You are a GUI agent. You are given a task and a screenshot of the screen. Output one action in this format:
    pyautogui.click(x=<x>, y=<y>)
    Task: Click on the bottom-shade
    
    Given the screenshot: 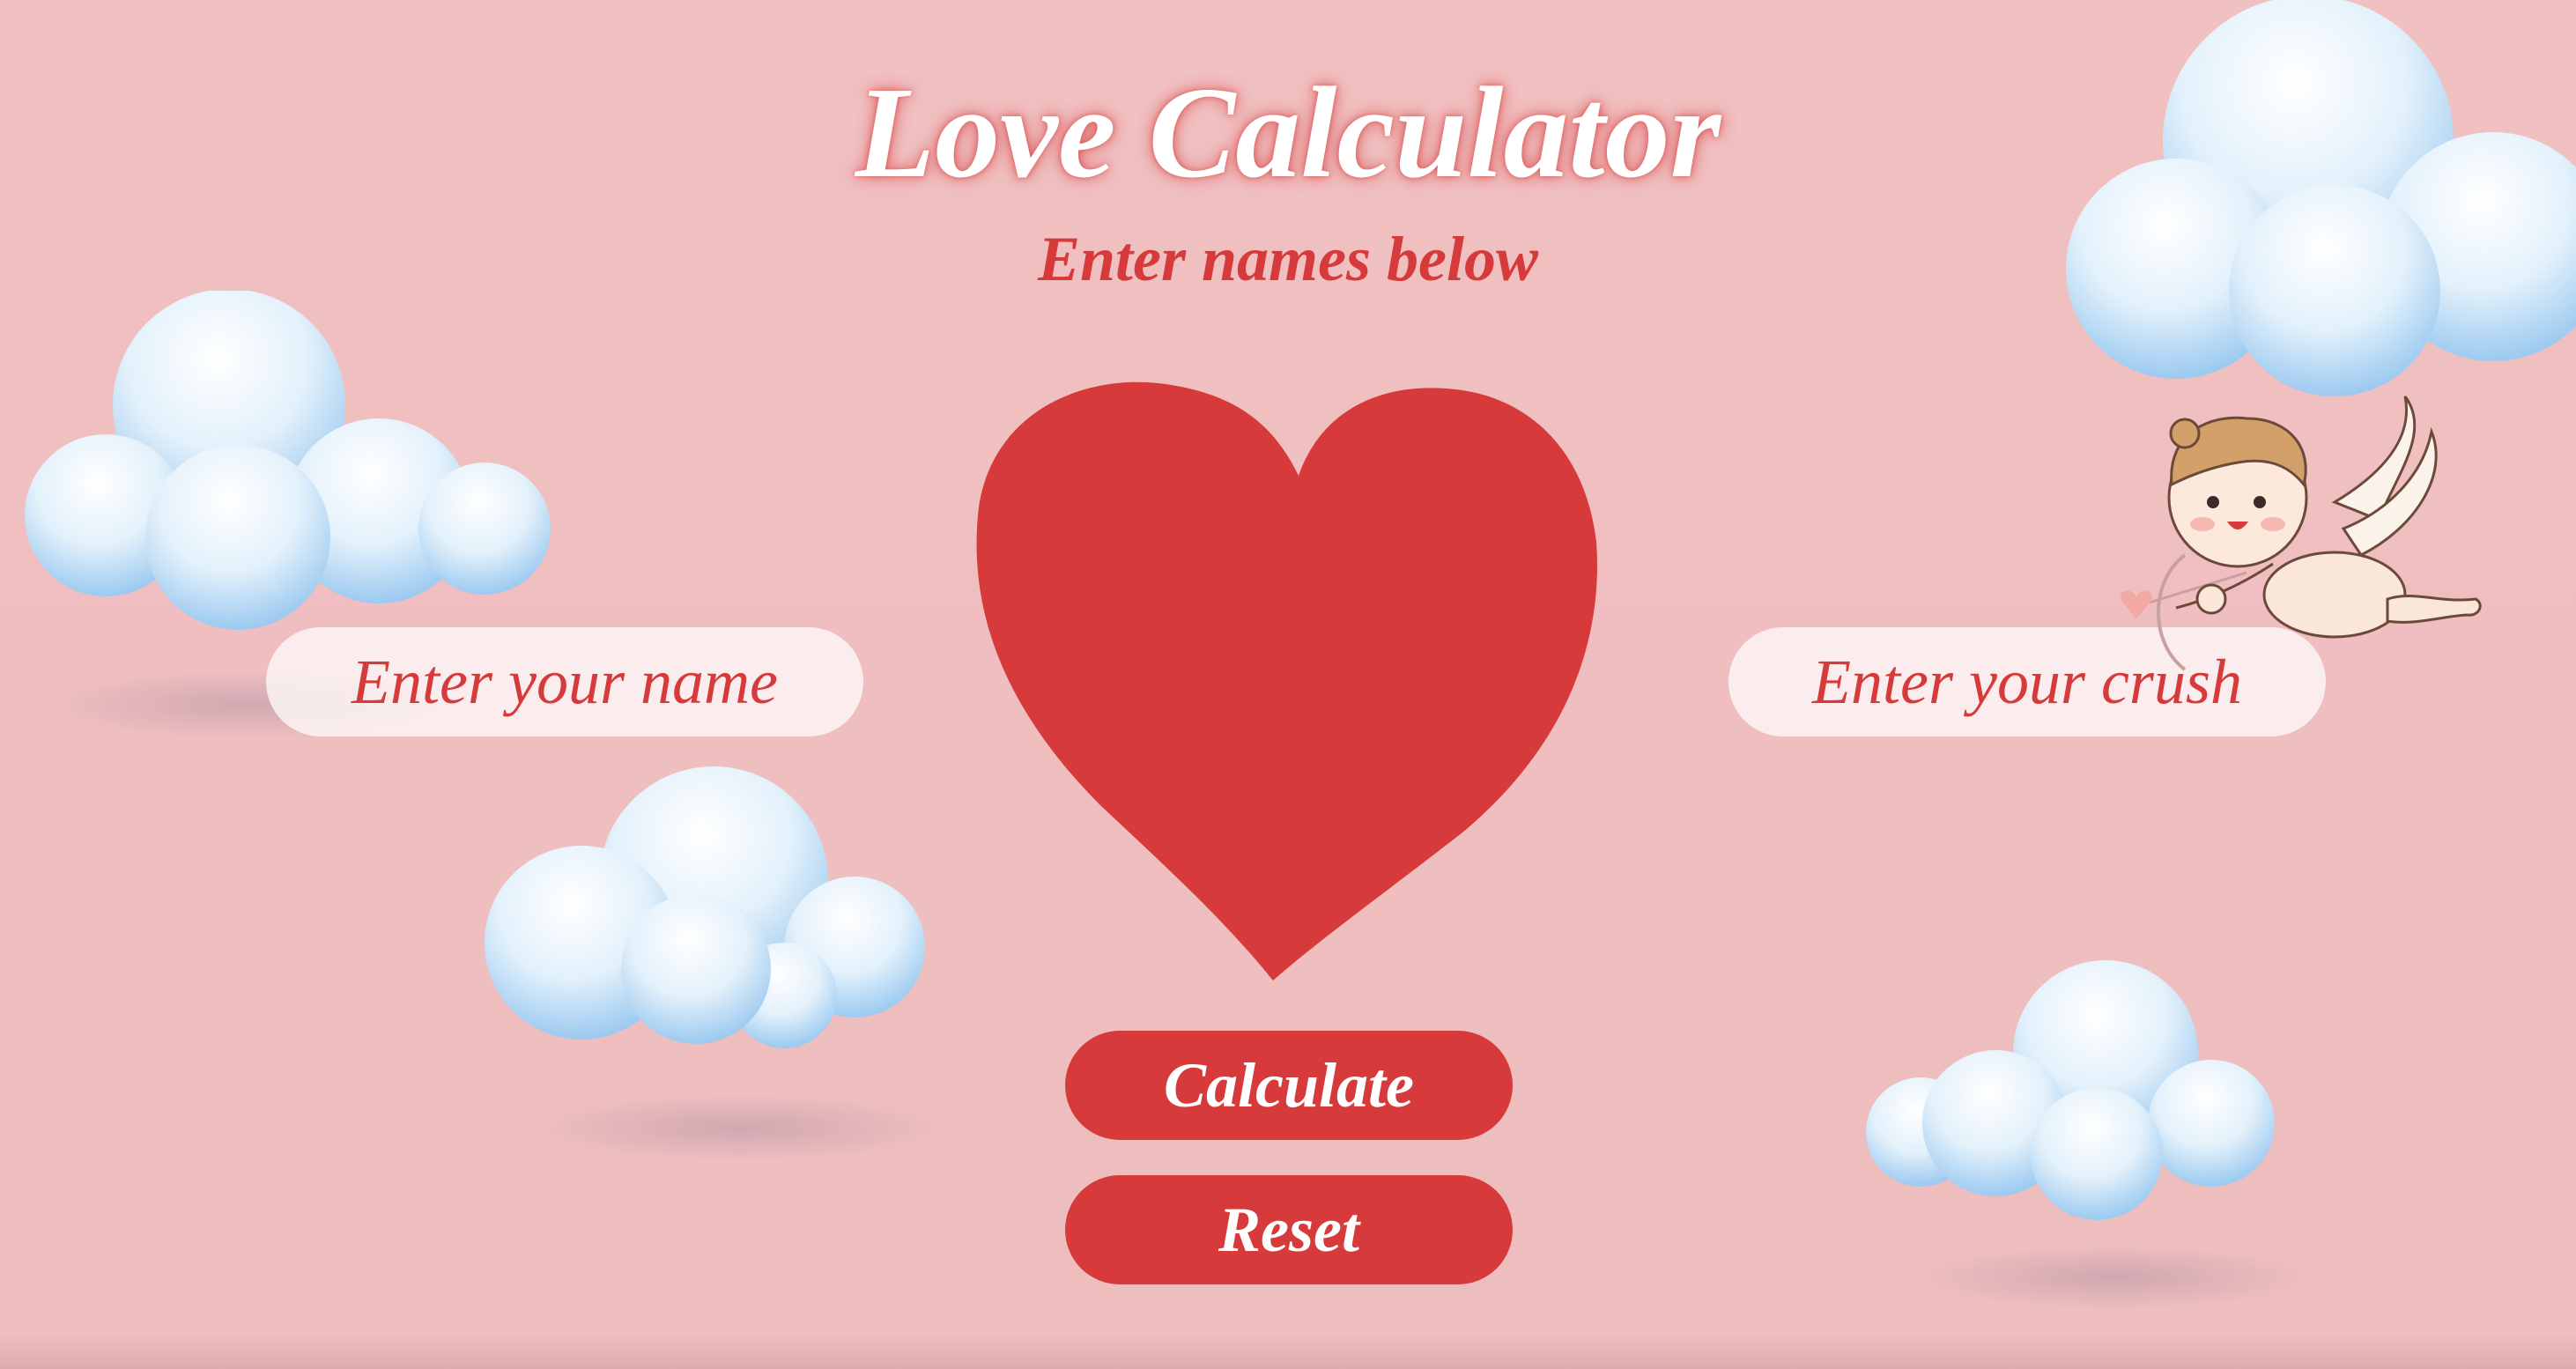 What is the action you would take?
    pyautogui.click(x=1288, y=1351)
    